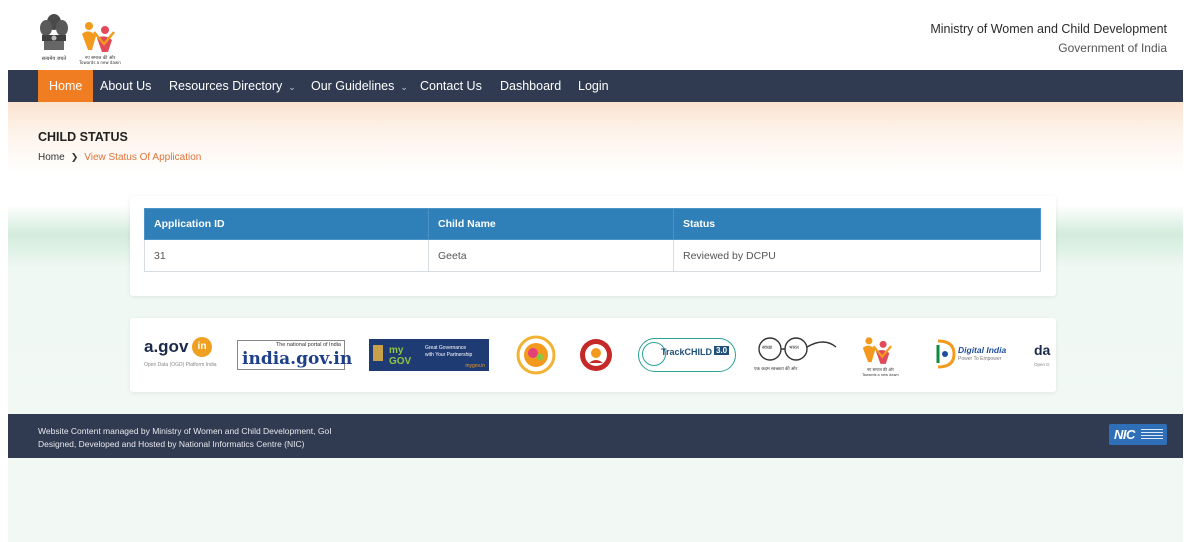 Image resolution: width=1191 pixels, height=542 pixels. What do you see at coordinates (83, 137) in the screenshot?
I see `page-title: CHILD STATUS` at bounding box center [83, 137].